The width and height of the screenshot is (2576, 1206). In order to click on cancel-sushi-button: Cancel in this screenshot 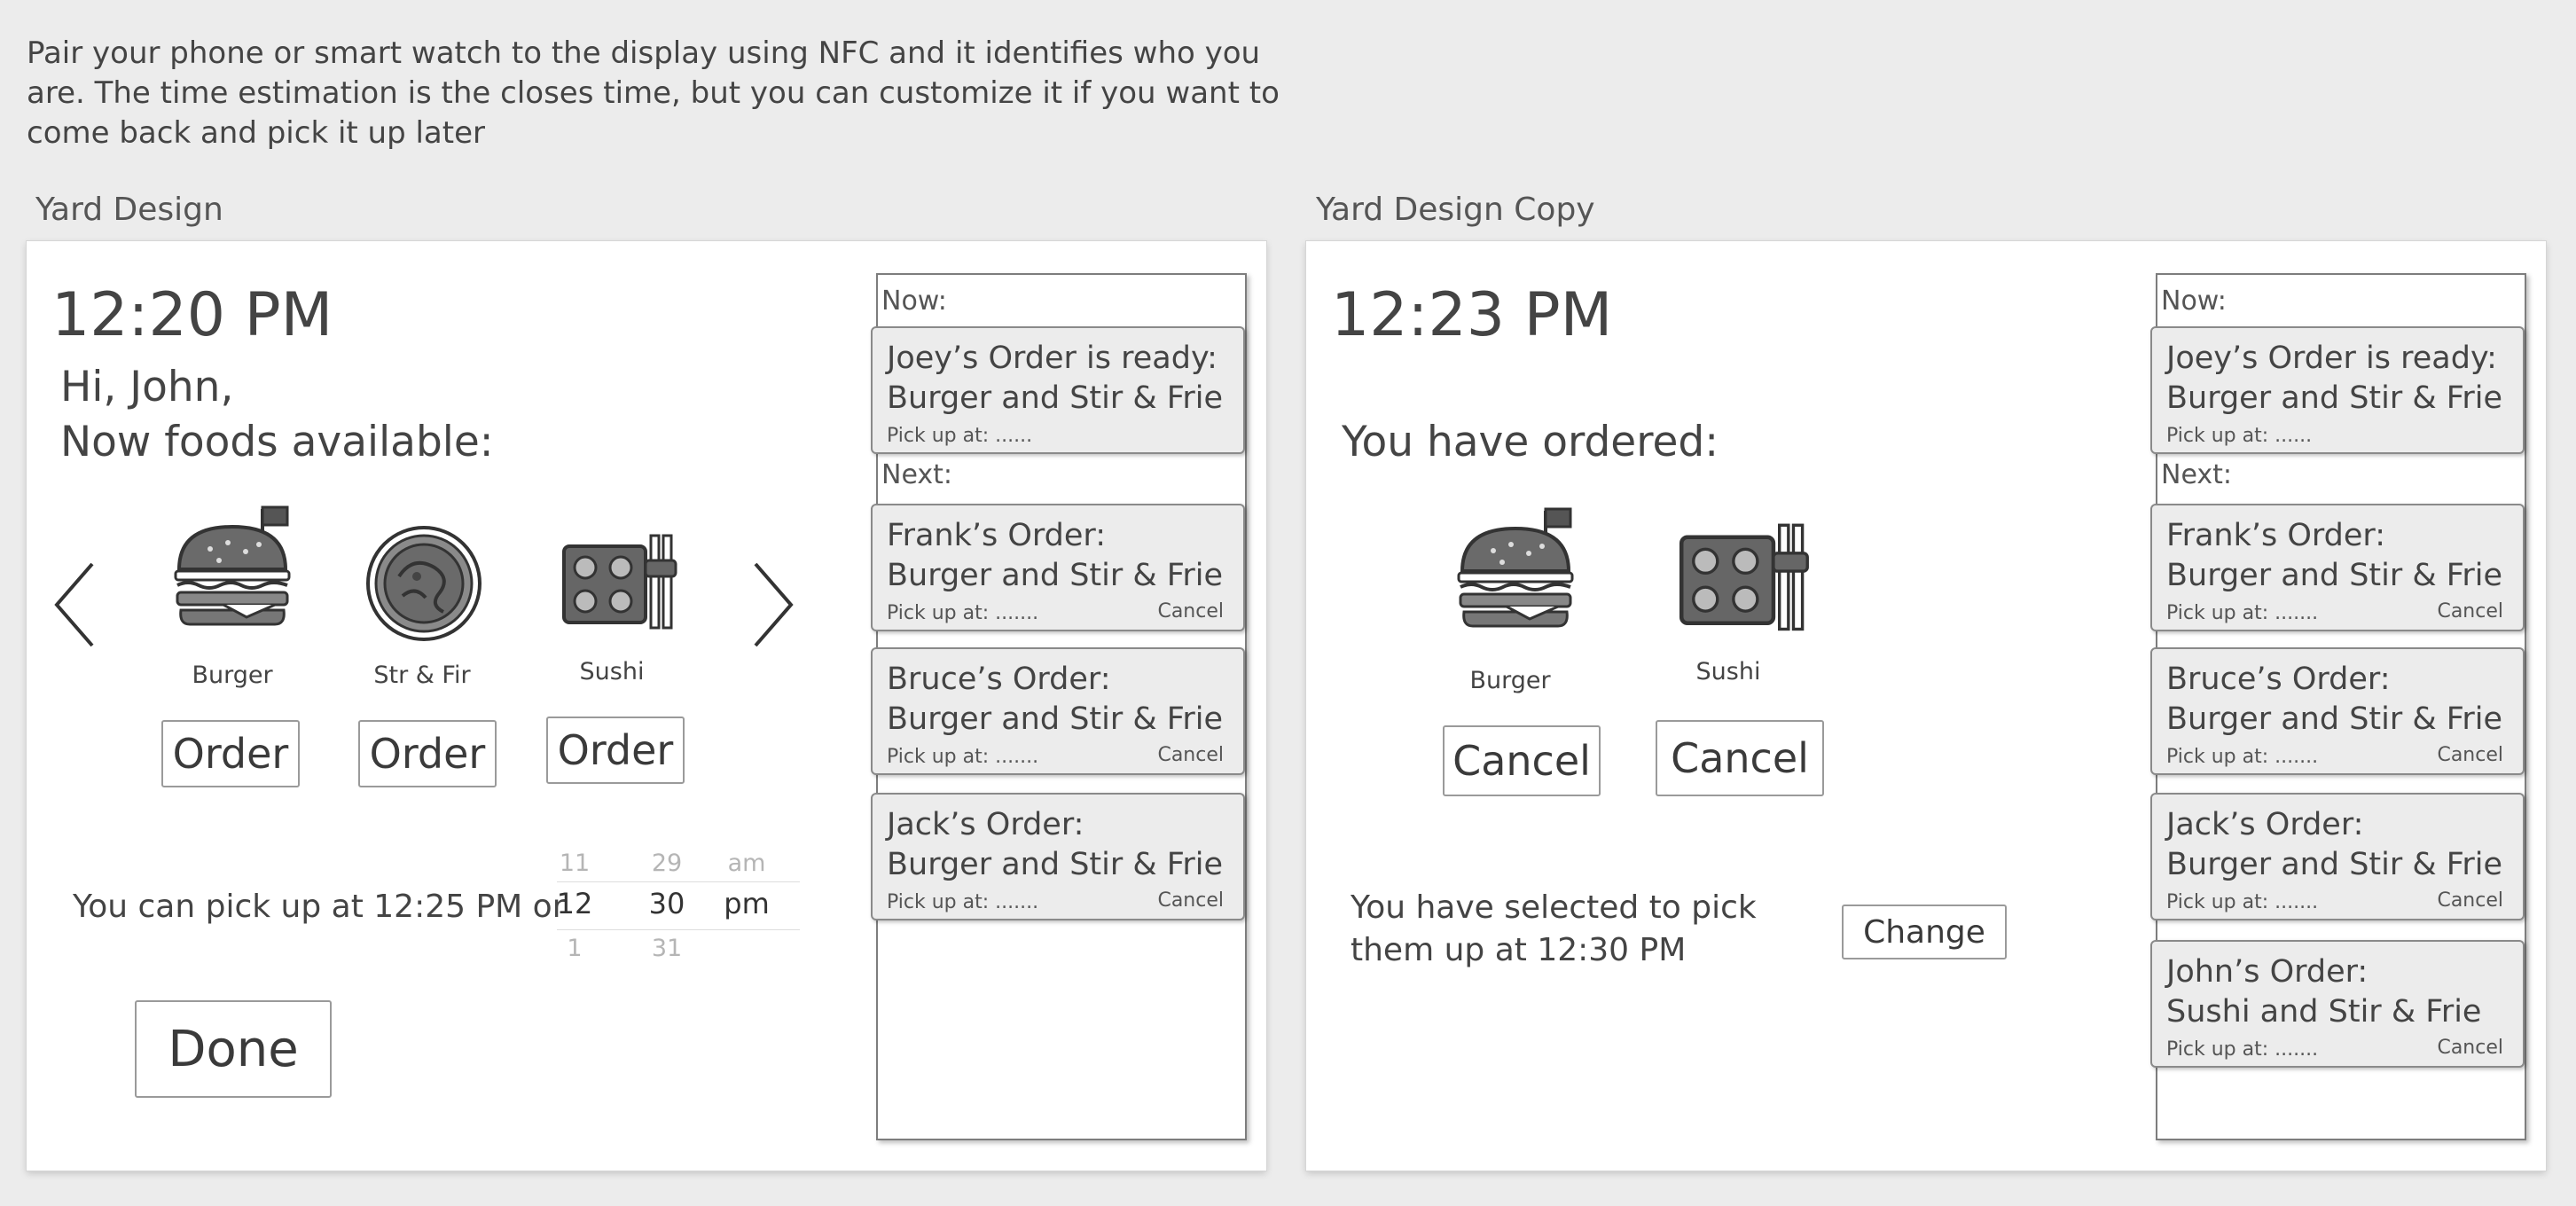, I will do `click(1740, 758)`.